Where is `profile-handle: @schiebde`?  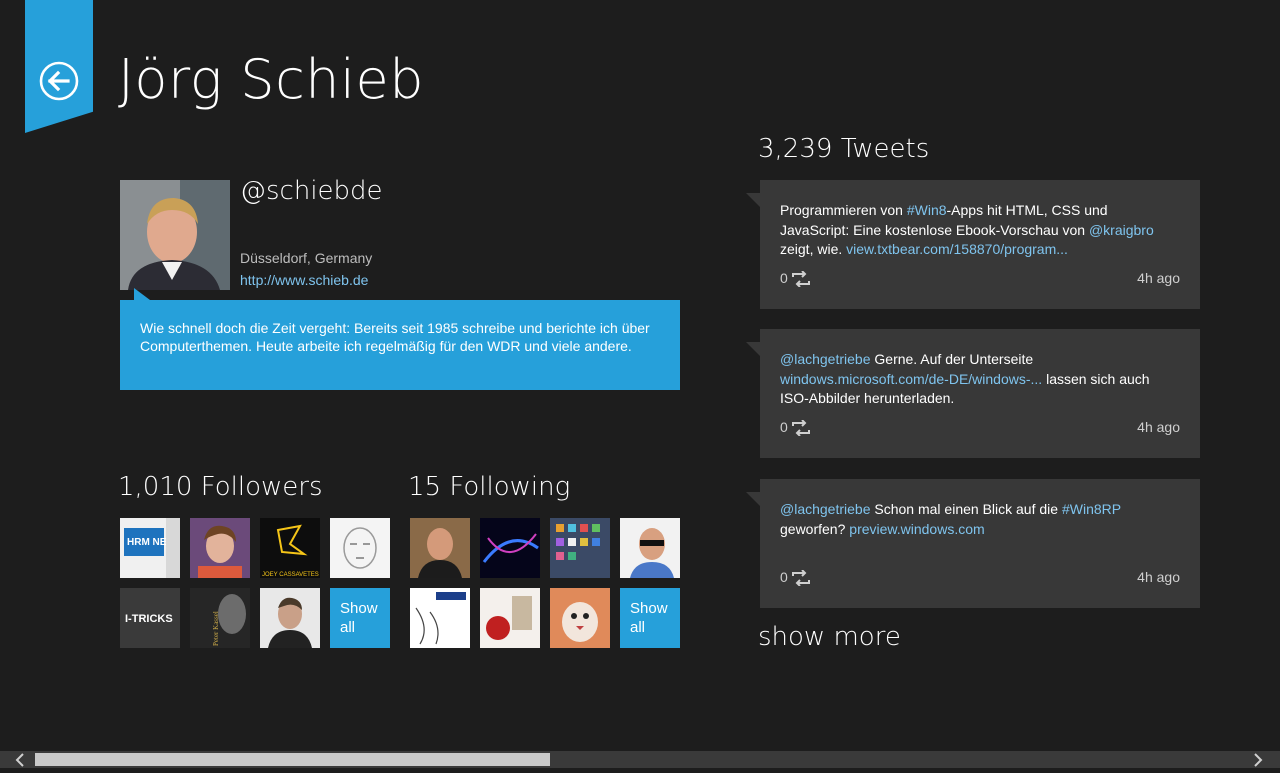
profile-handle: @schiebde is located at coordinates (311, 191).